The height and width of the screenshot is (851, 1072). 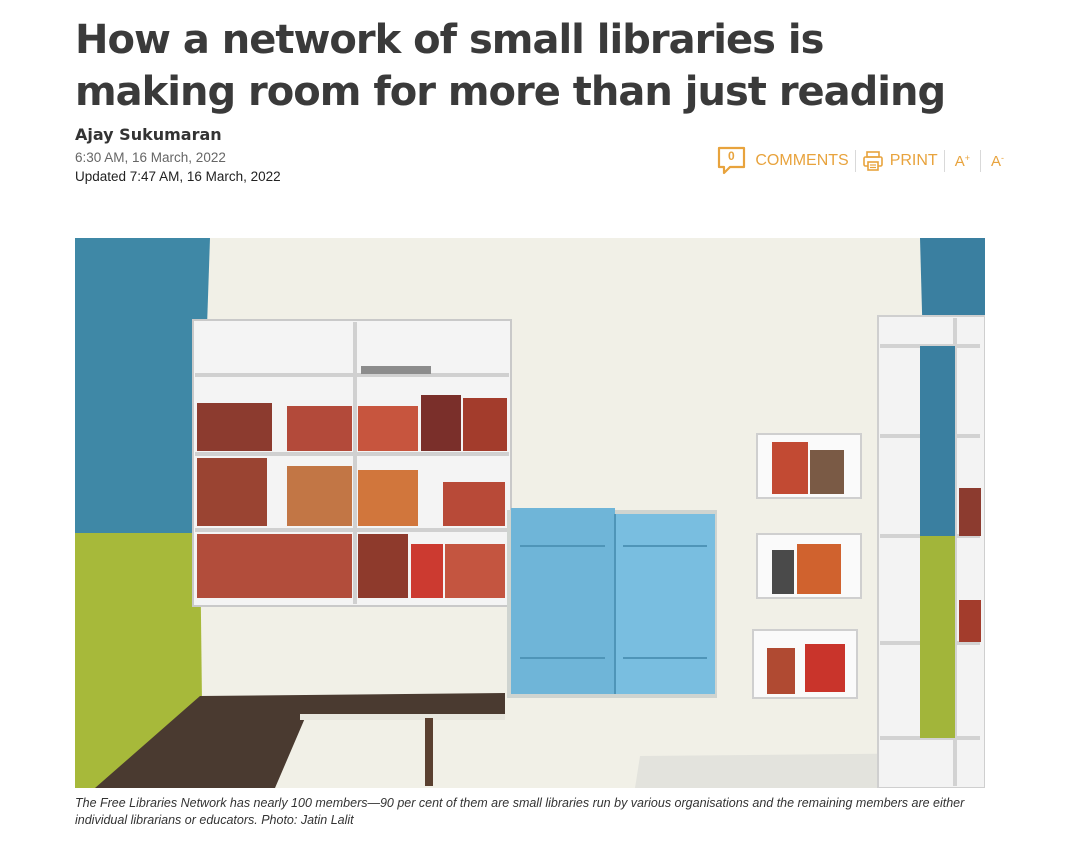 I want to click on font-decrease-label: A, so click(x=995, y=161).